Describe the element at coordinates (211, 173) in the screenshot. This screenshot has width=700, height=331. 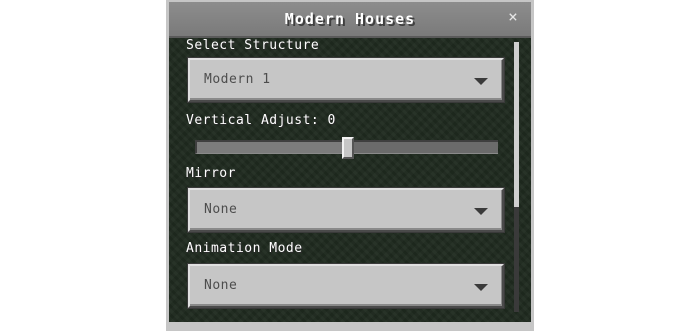
I see `mirror-label: Mirror` at that location.